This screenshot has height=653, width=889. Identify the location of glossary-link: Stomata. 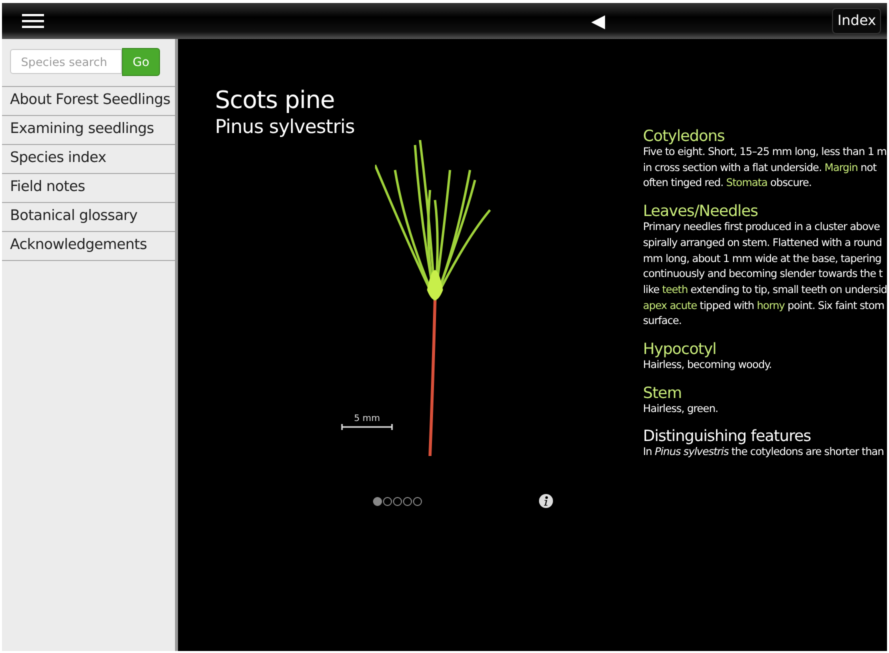
(747, 183).